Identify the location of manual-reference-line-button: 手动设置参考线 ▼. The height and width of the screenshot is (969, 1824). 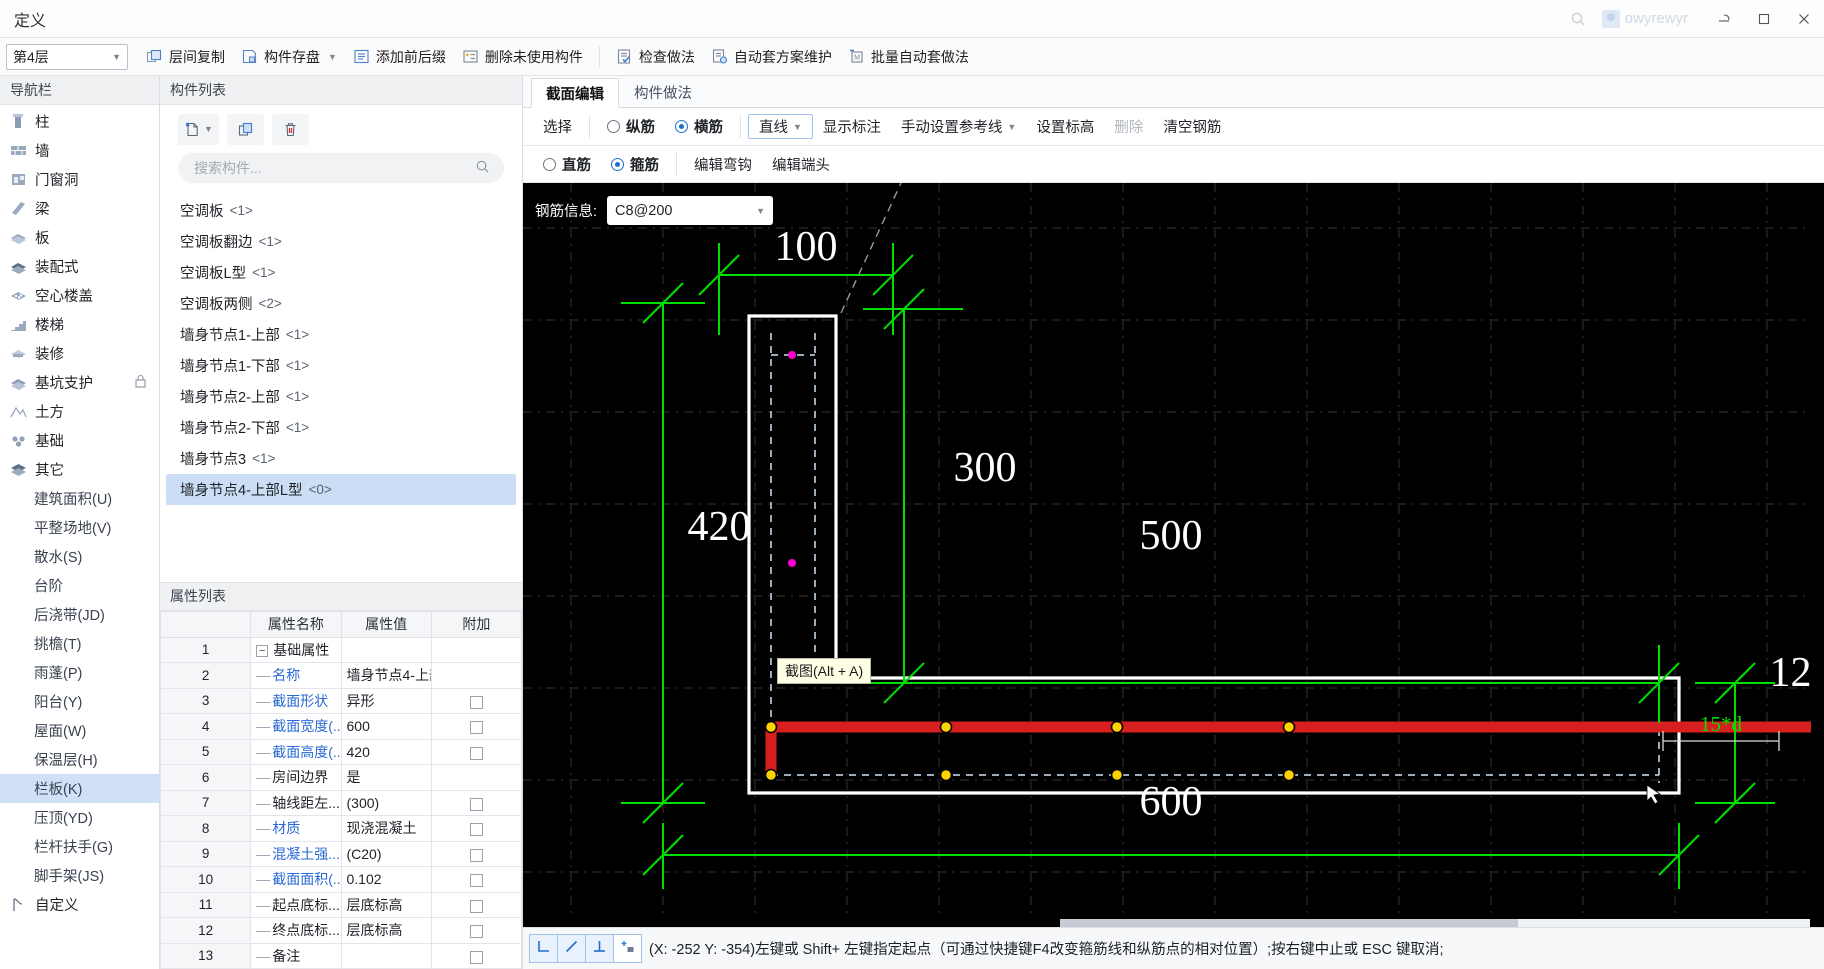
(958, 127).